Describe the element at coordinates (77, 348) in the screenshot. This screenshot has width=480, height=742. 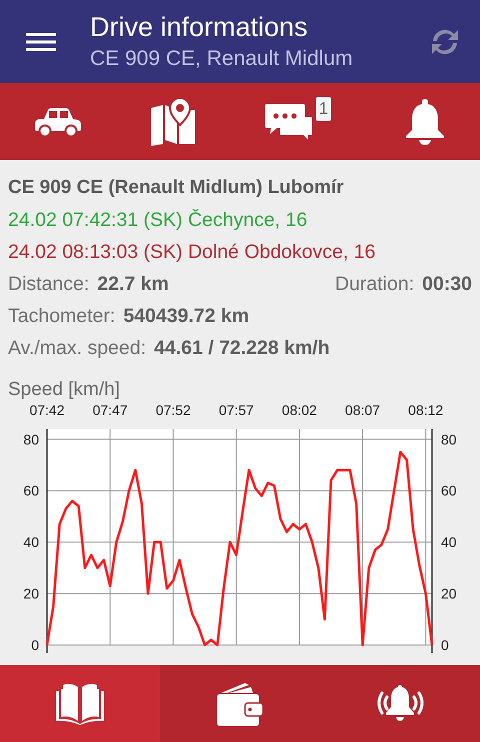
I see `speed-label: Av./max. speed:` at that location.